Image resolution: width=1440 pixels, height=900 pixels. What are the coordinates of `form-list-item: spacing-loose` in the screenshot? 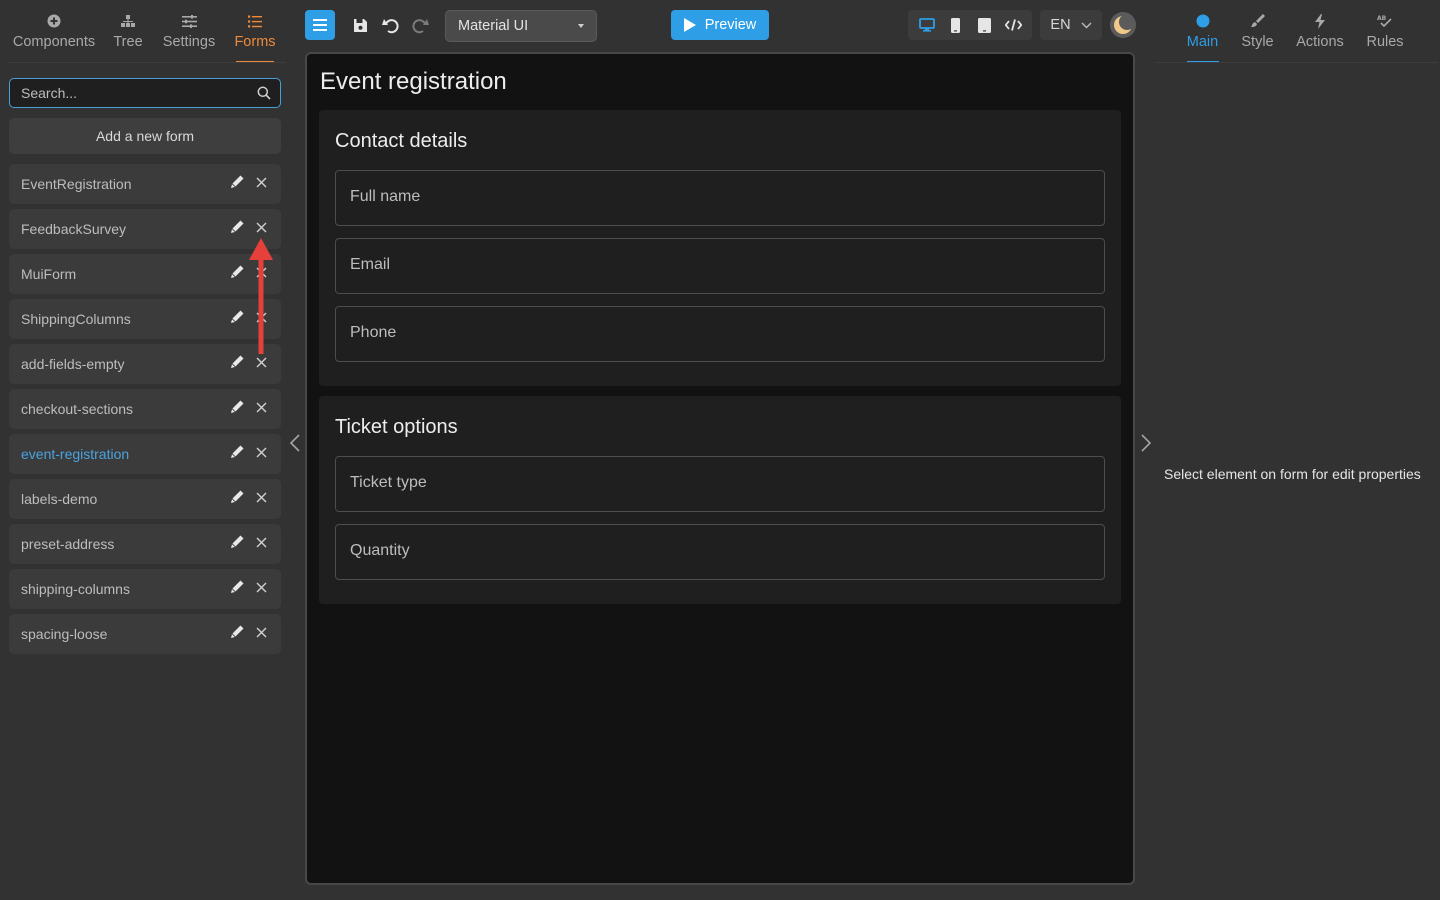 It's located at (145, 634).